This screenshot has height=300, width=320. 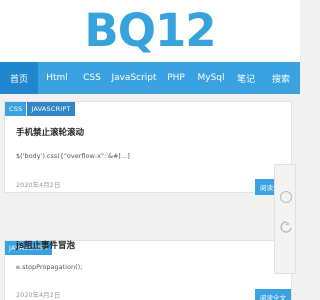 I want to click on read-more-button: 阅读全文, so click(x=273, y=294).